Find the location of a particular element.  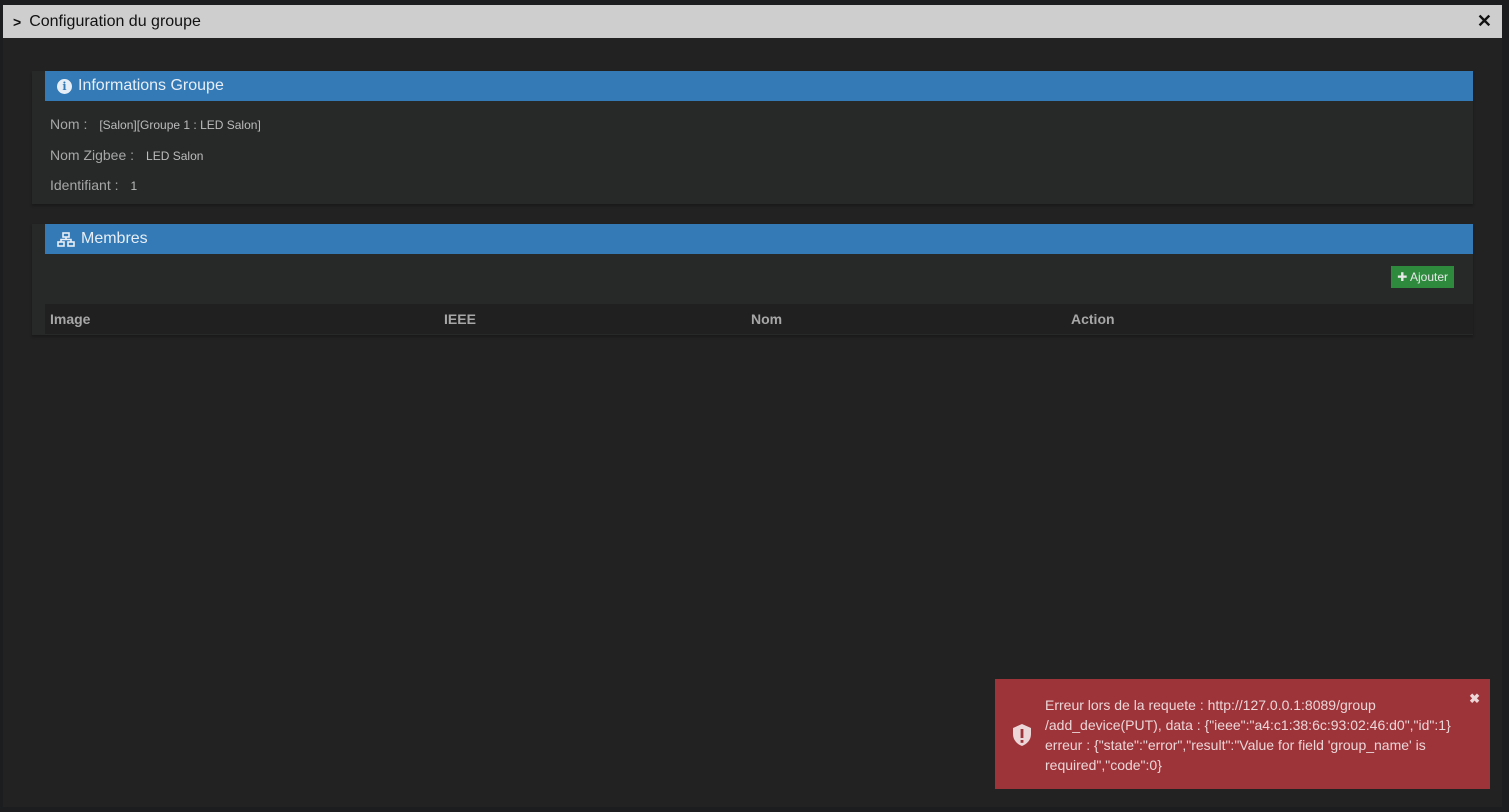

info-row-zigbee: Nom Zigbee : LED Salon is located at coordinates (126, 155).